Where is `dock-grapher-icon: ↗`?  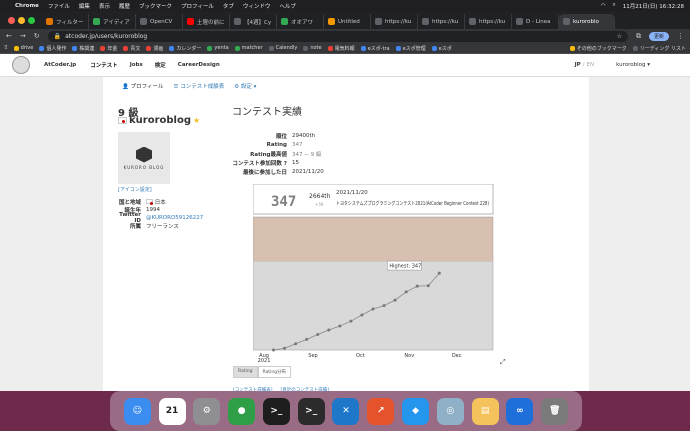
dock-grapher-icon: ↗ is located at coordinates (381, 411).